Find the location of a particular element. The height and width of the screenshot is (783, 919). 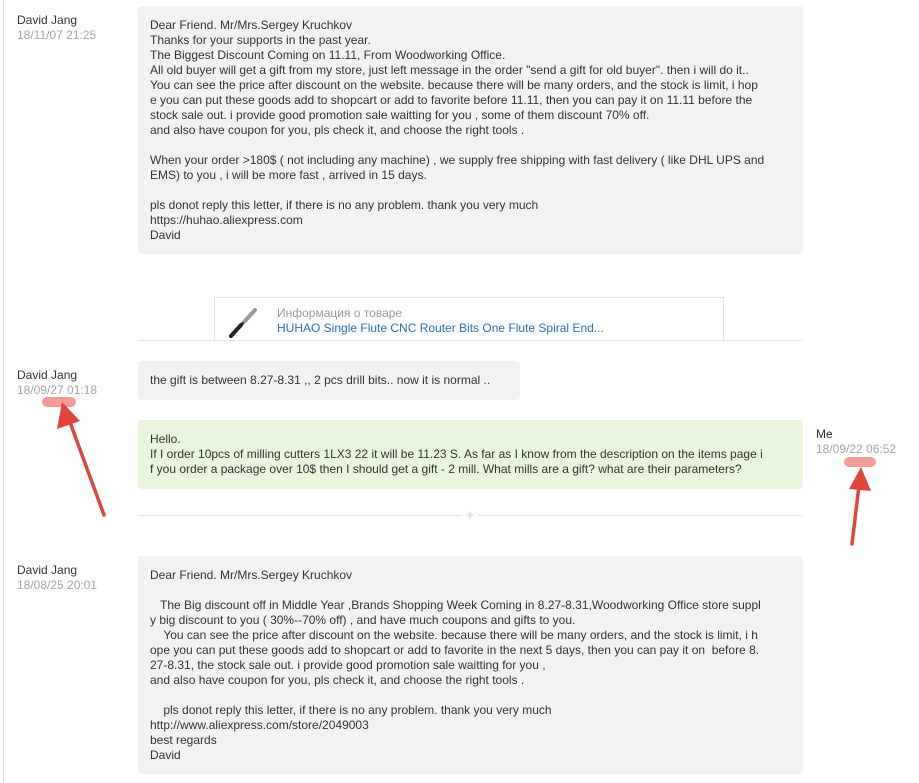

message-sender-1: David Jang 18/11/07 21:25 is located at coordinates (56, 28).